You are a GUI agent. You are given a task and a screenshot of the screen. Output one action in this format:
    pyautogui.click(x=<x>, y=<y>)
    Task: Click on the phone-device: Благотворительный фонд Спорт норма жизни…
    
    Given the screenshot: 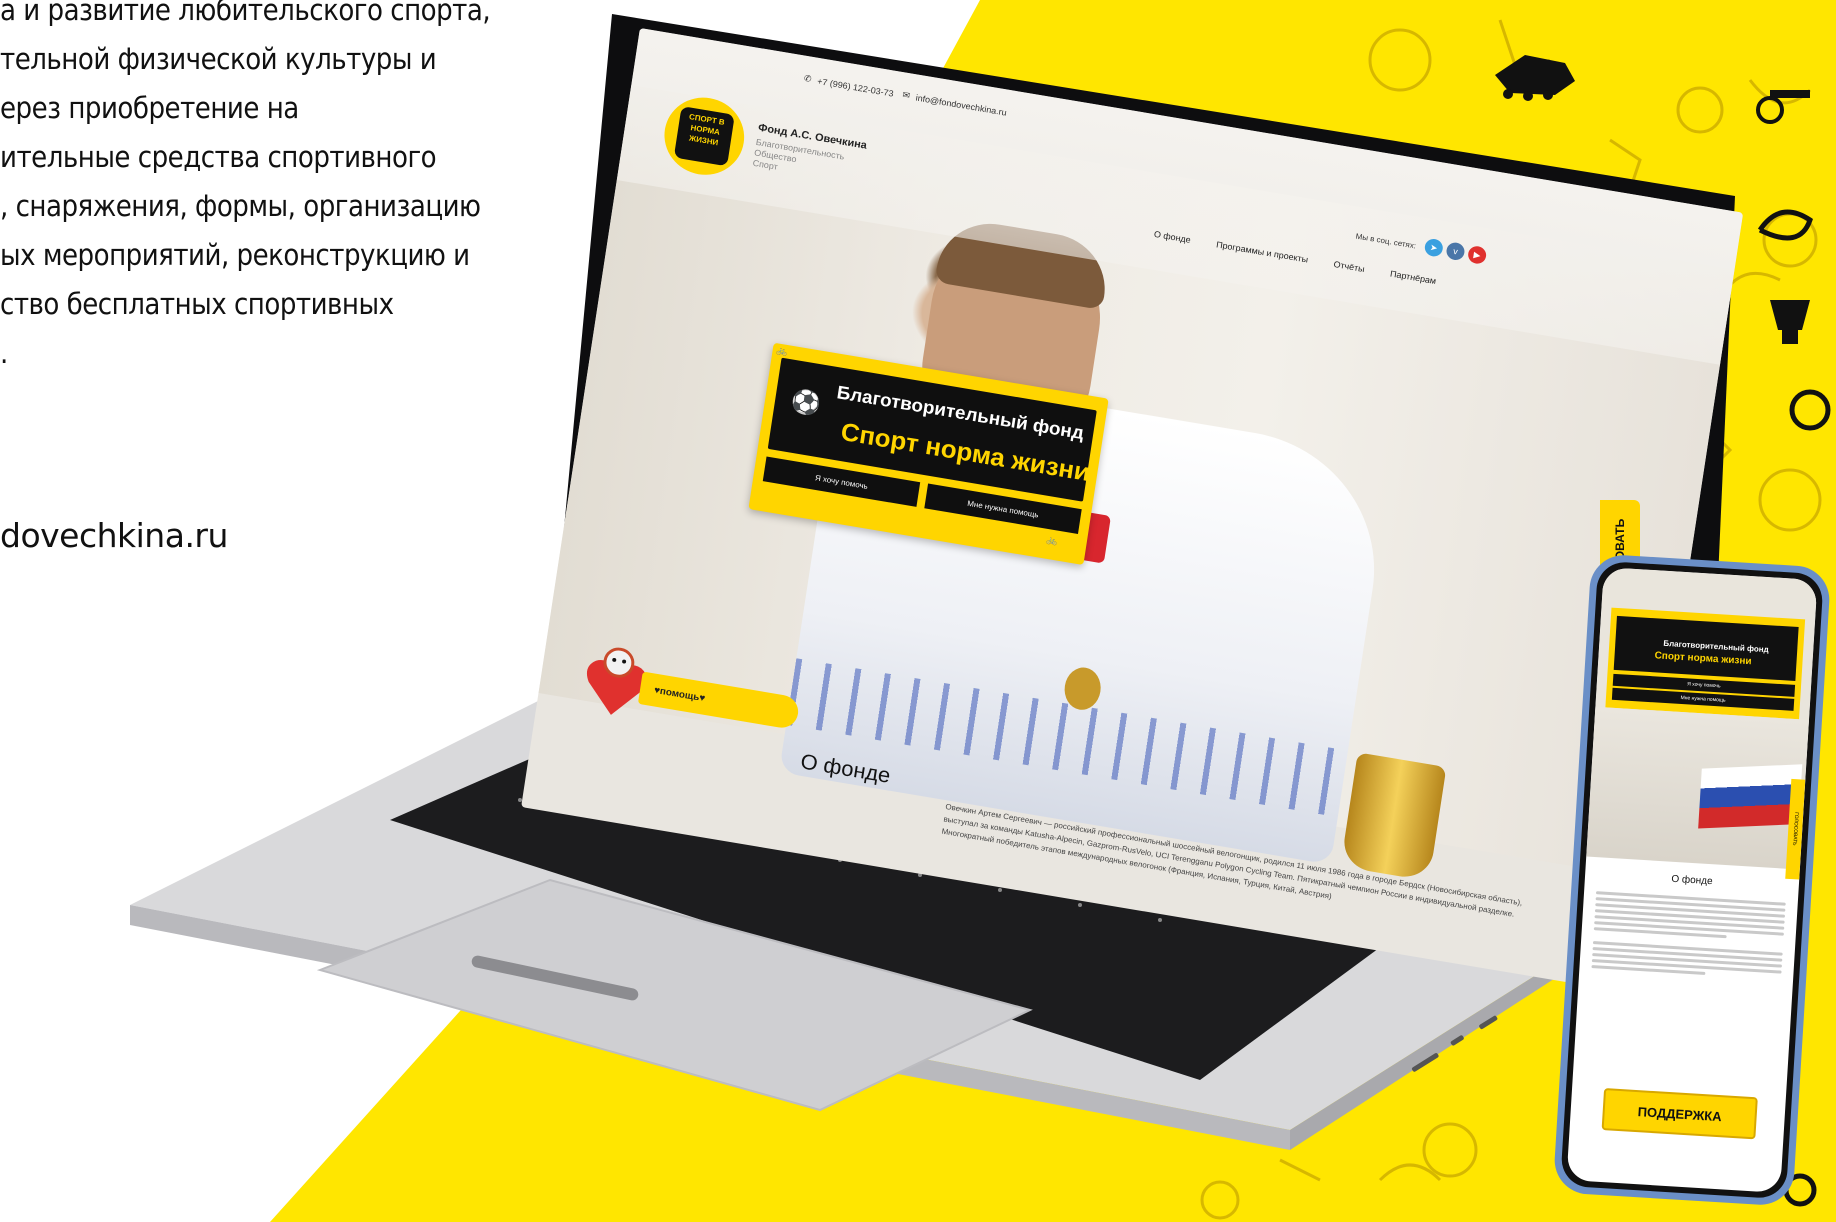 What is the action you would take?
    pyautogui.click(x=1692, y=880)
    